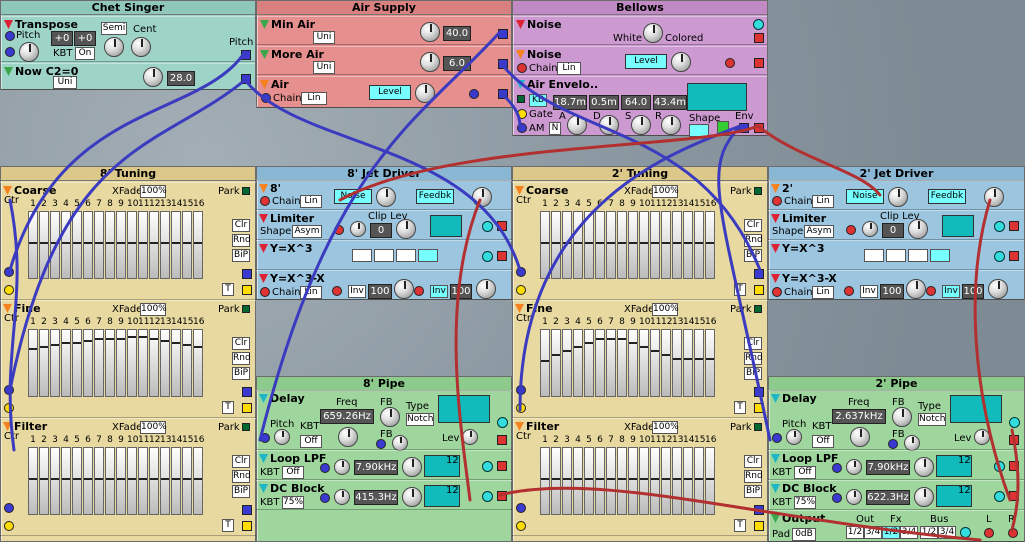 This screenshot has width=1025, height=542. What do you see at coordinates (851, 230) in the screenshot?
I see `limiter-in-port` at bounding box center [851, 230].